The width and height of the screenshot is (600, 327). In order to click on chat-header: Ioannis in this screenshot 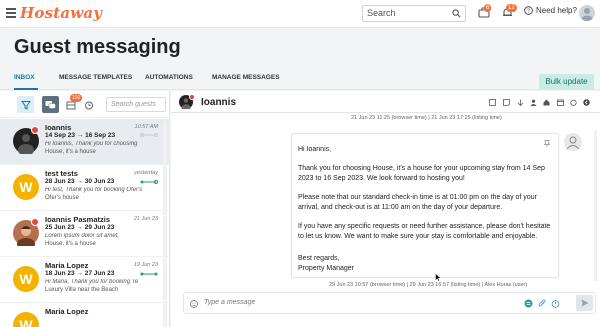, I will do `click(385, 102)`.